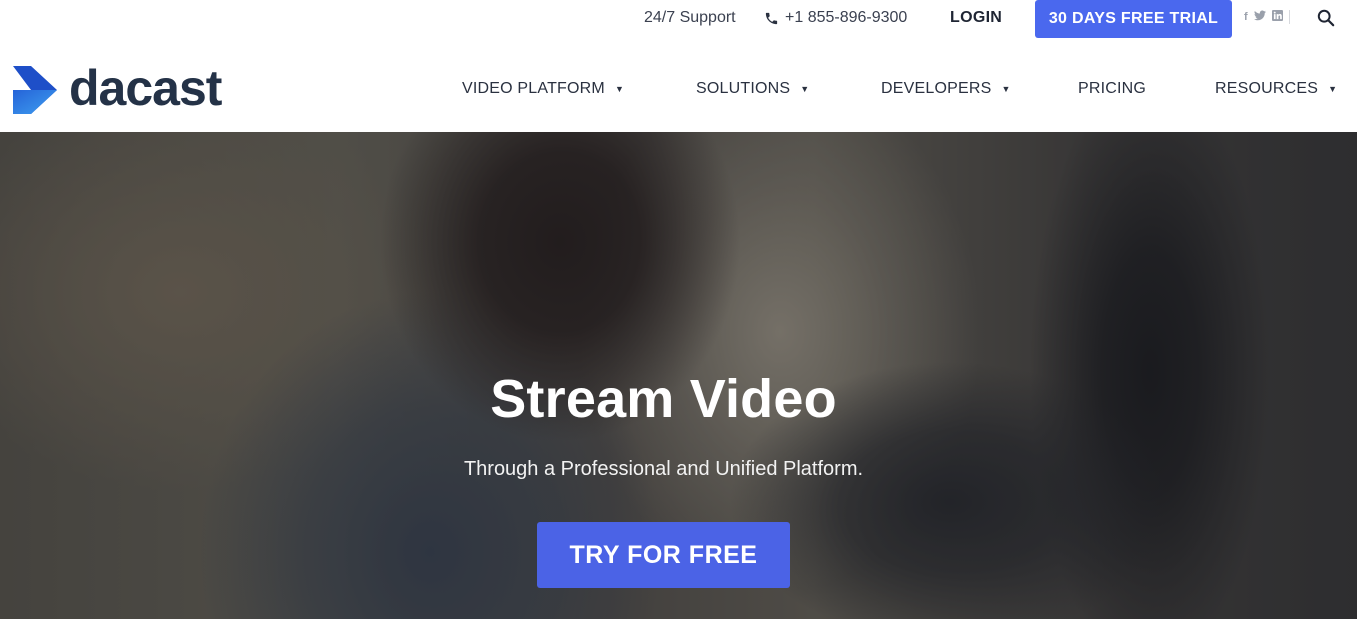 The image size is (1357, 619). What do you see at coordinates (1267, 88) in the screenshot?
I see `nav-label: RESOURCES` at bounding box center [1267, 88].